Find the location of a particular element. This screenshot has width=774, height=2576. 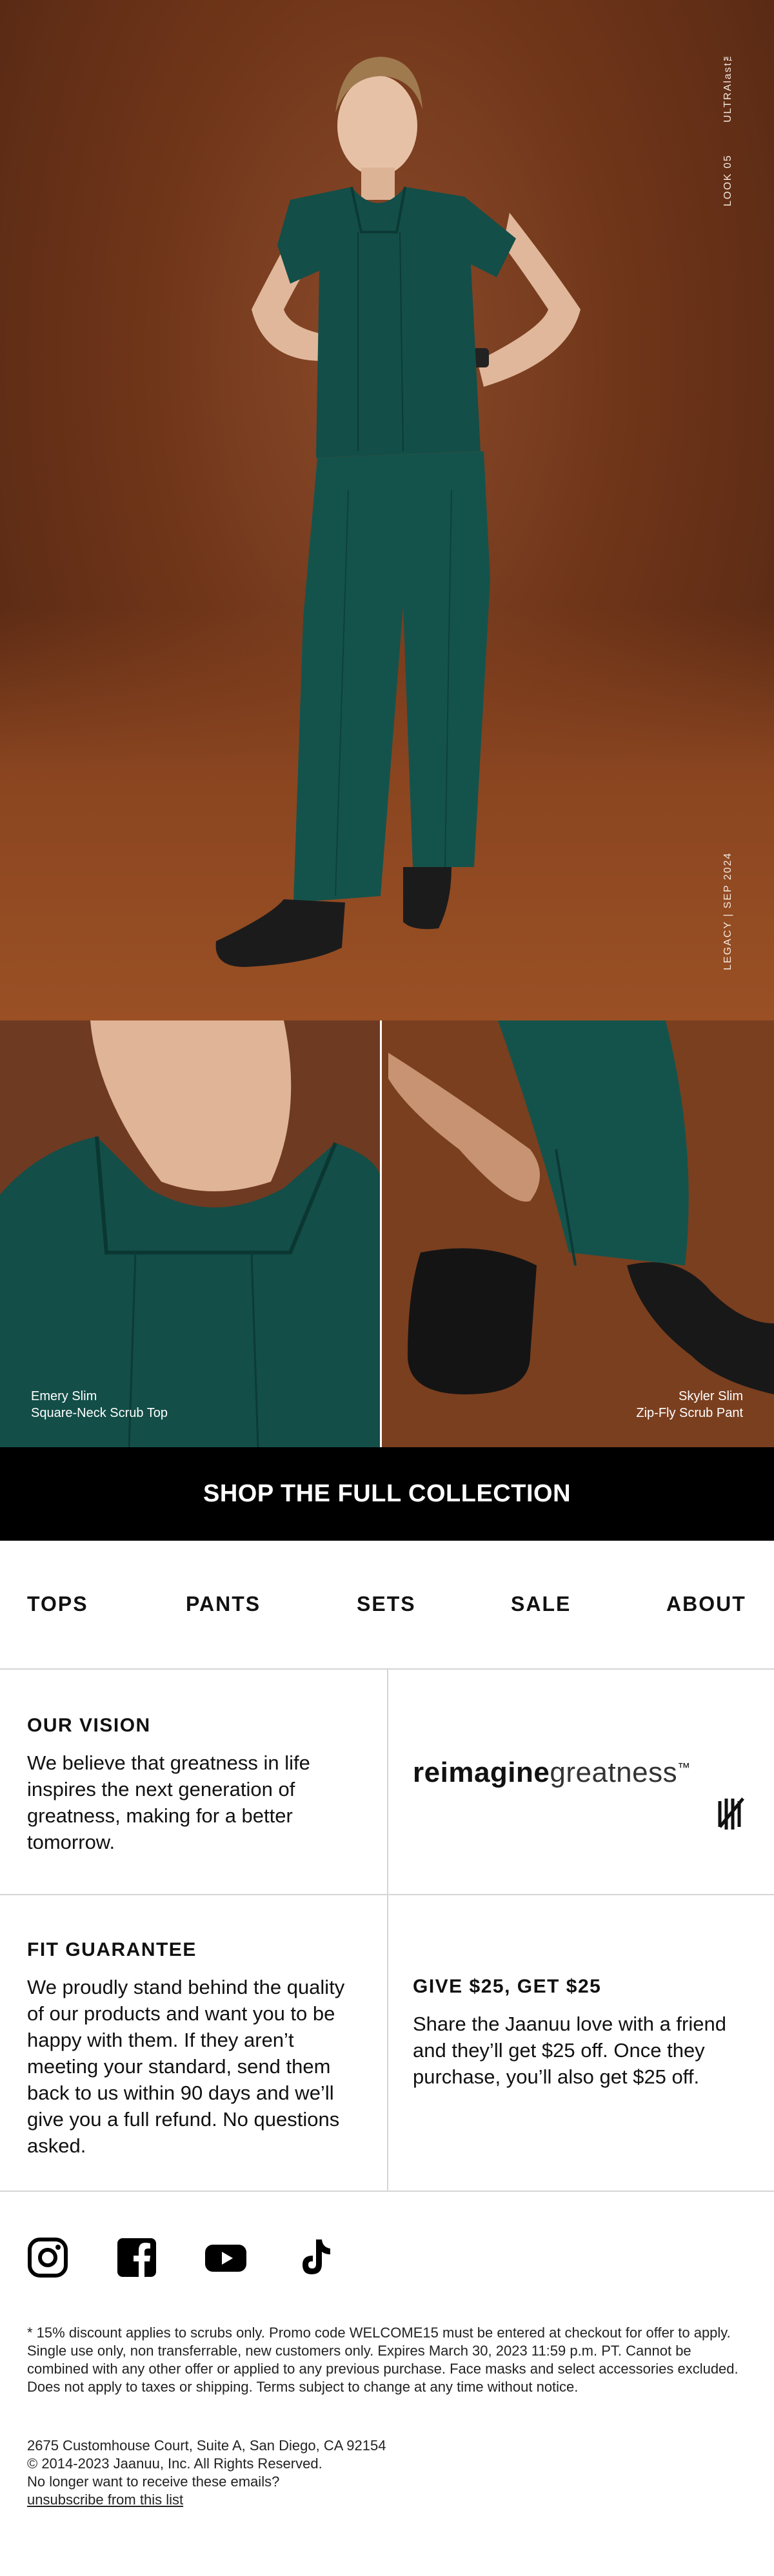

emery-caption-product: Square-Neck Scrub Top is located at coordinates (99, 1413).